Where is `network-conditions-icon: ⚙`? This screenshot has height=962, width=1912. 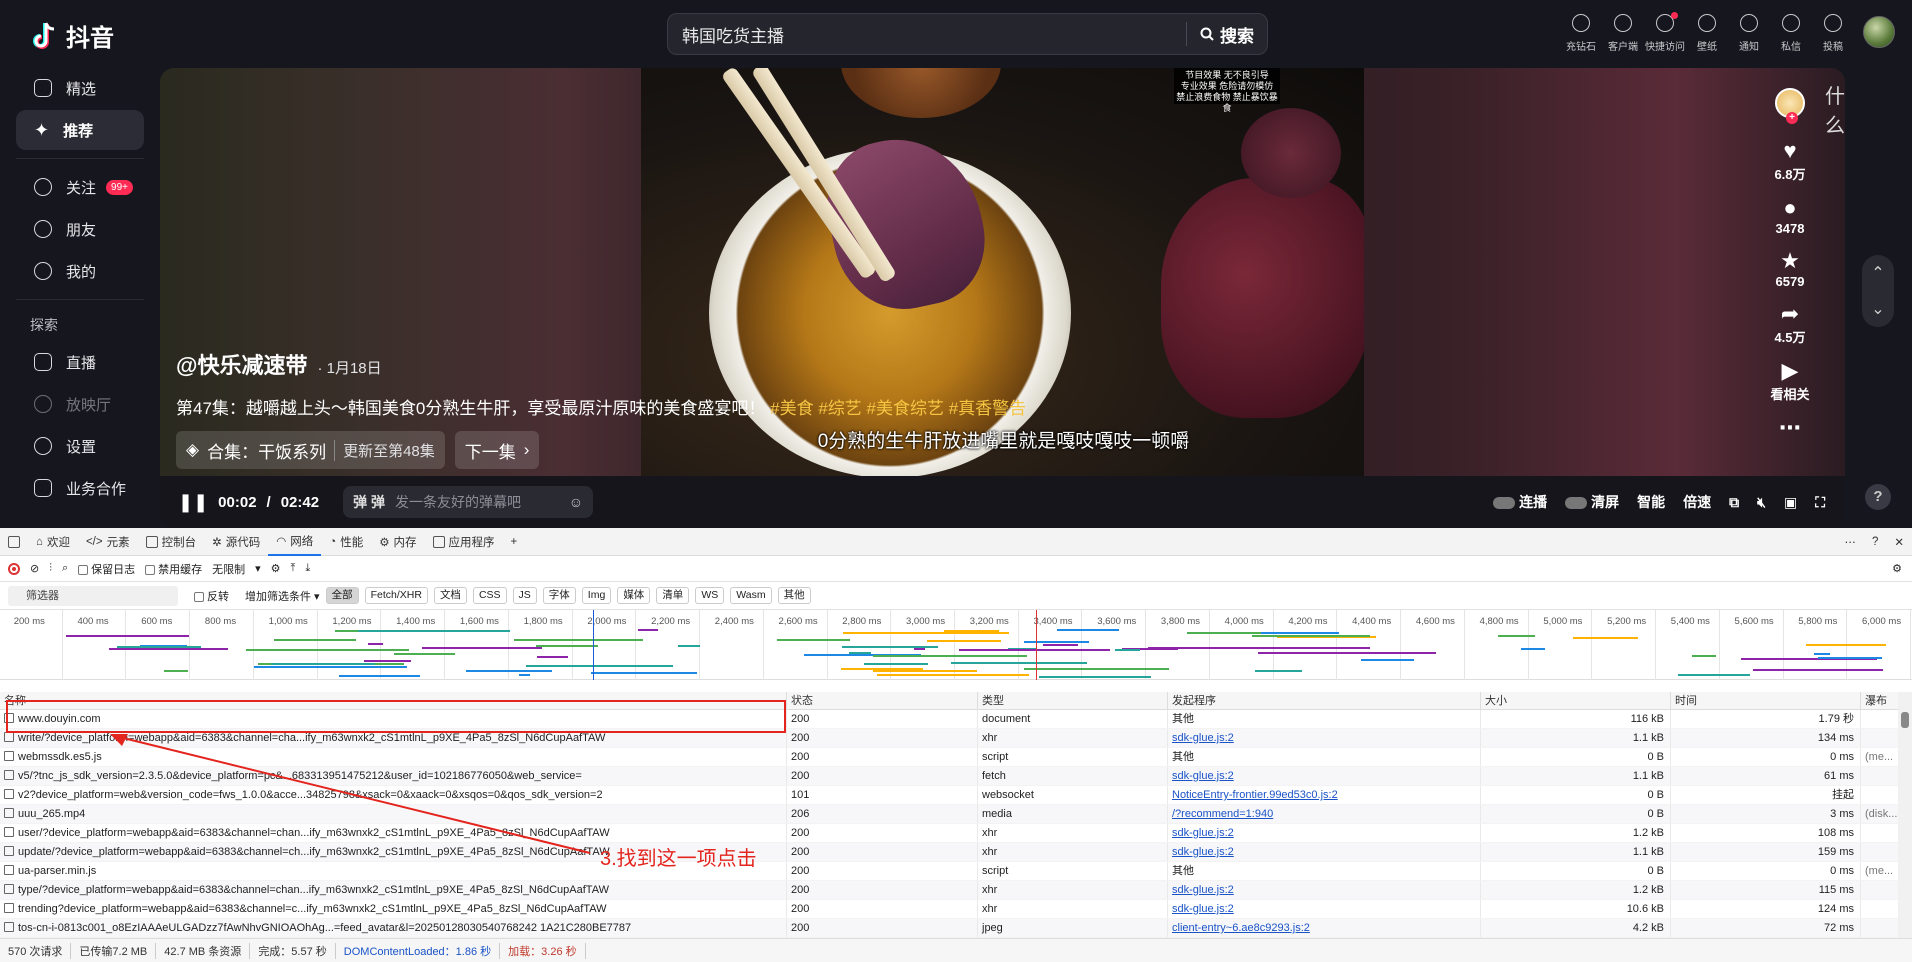
network-conditions-icon: ⚙ is located at coordinates (276, 568).